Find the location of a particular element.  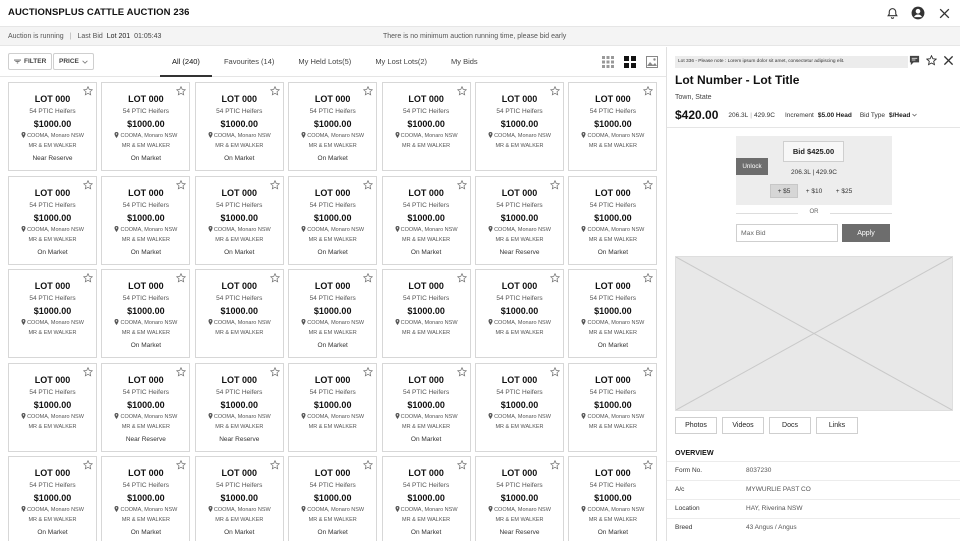

panel-close-icon is located at coordinates (948, 60).